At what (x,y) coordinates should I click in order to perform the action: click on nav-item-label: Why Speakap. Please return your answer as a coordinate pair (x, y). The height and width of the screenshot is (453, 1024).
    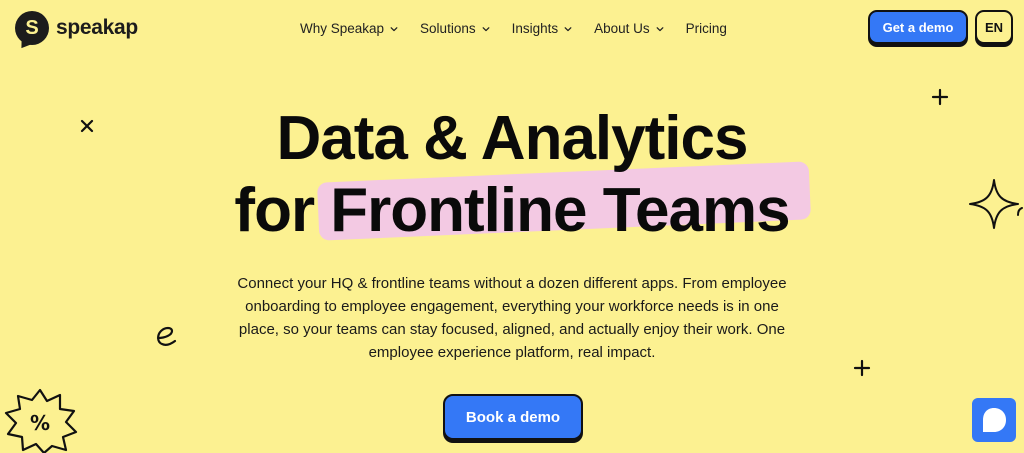
    Looking at the image, I should click on (342, 28).